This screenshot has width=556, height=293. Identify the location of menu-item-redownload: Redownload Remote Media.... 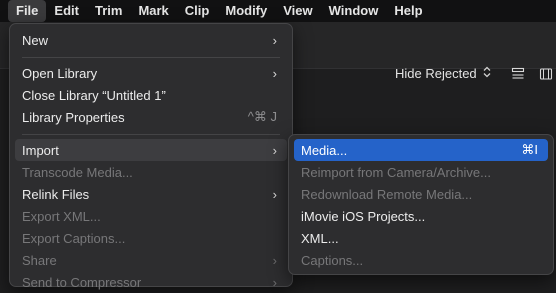
(387, 194).